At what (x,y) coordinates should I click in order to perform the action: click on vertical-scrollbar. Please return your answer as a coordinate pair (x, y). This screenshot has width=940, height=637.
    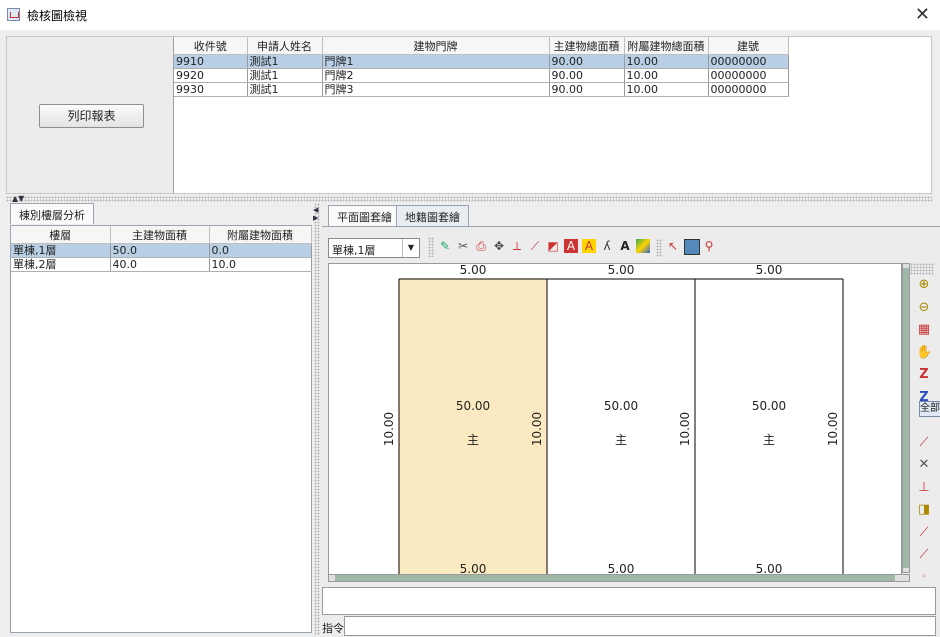
    Looking at the image, I should click on (906, 418).